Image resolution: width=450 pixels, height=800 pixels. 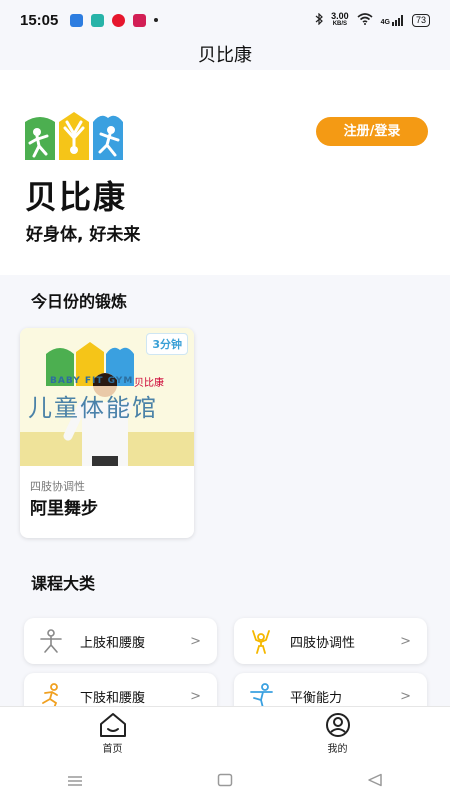 I want to click on cellular-signal-icon: 4G, so click(x=392, y=20).